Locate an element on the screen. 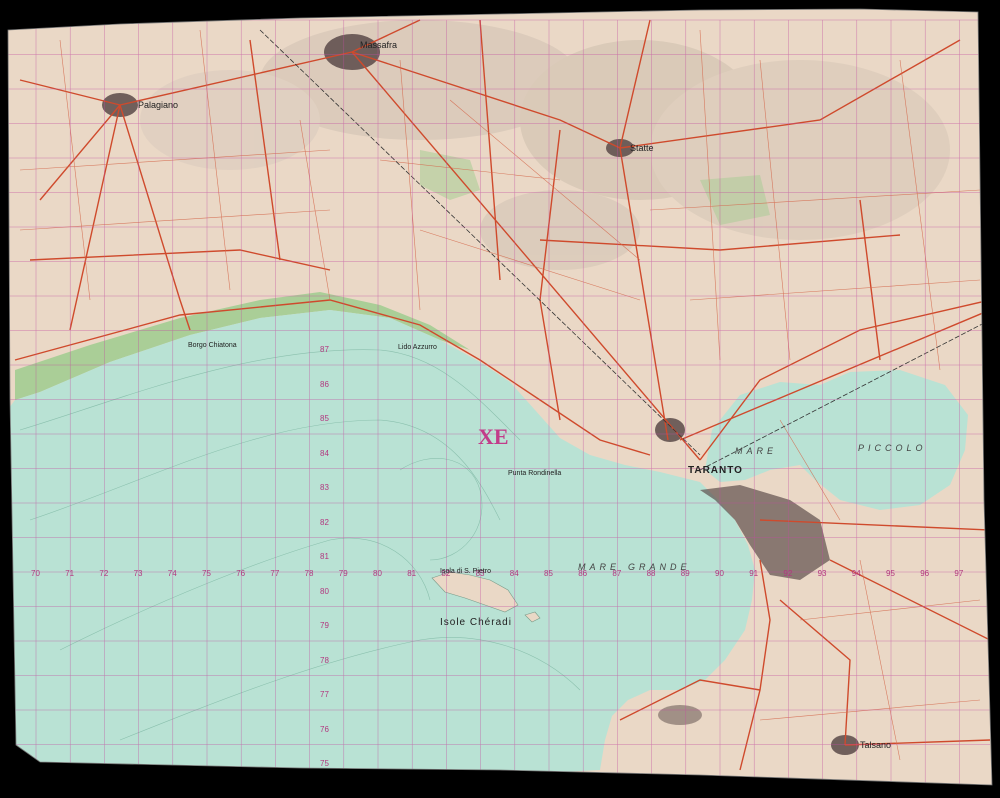  grid-y-label: 78 is located at coordinates (324, 660).